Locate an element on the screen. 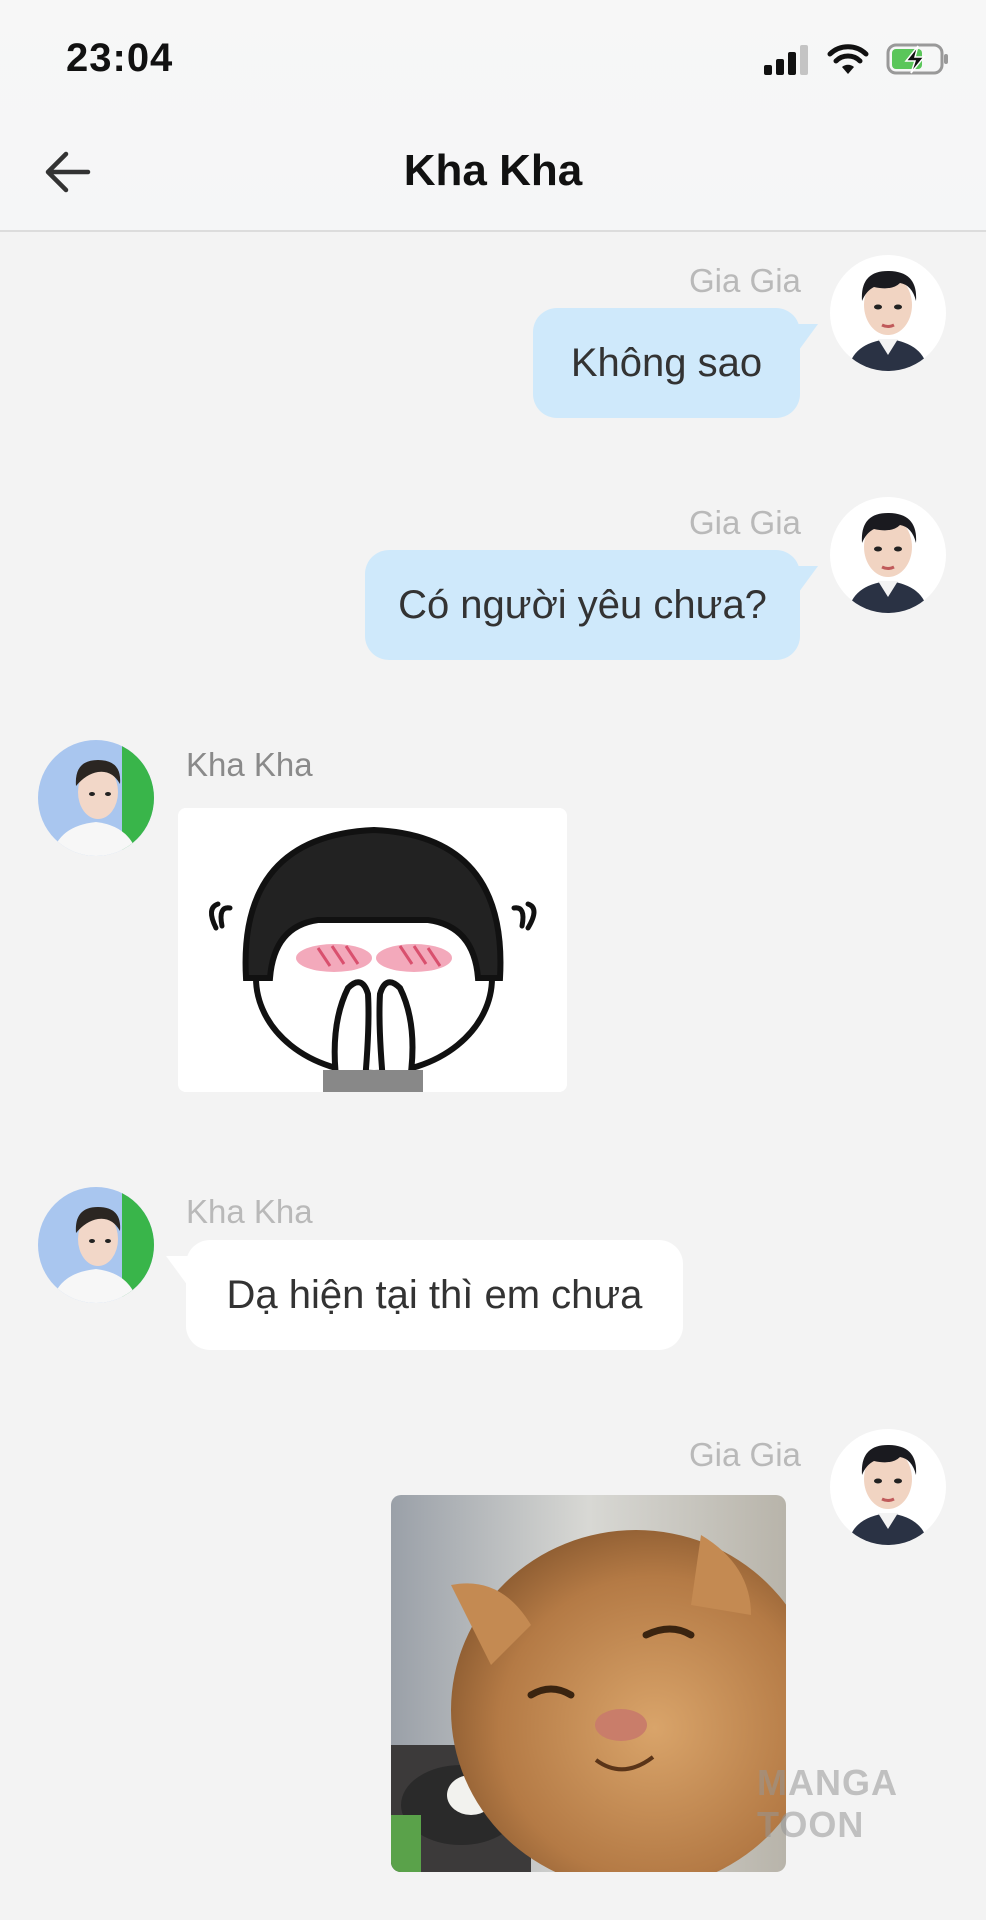 The width and height of the screenshot is (986, 1920). top-bar: 23:04 Kha Kha is located at coordinates (493, 116).